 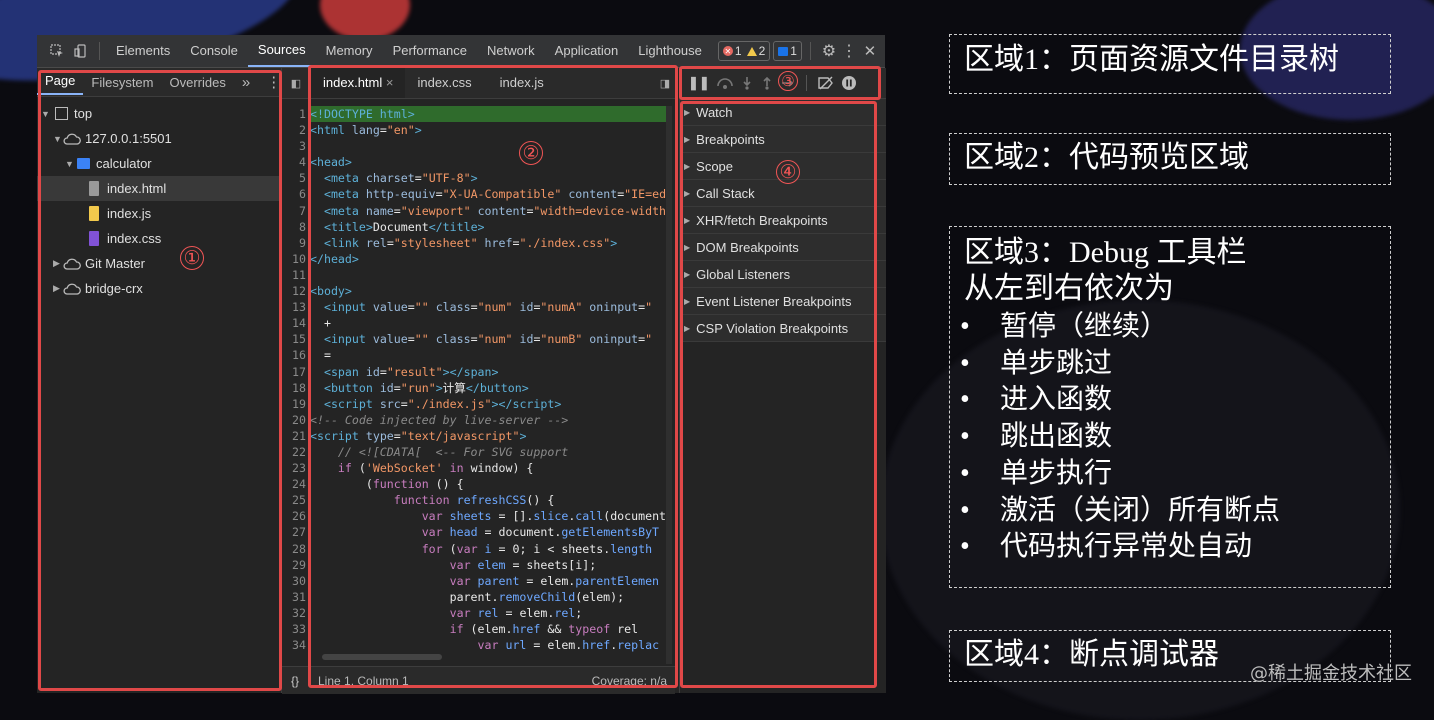 I want to click on list-item: 单步跳过, so click(x=1170, y=364).